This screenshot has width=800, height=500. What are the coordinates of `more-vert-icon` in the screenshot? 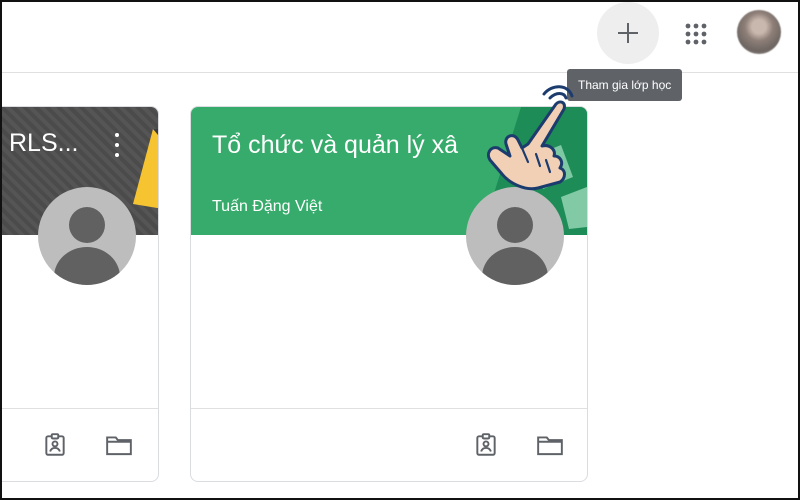 It's located at (117, 145).